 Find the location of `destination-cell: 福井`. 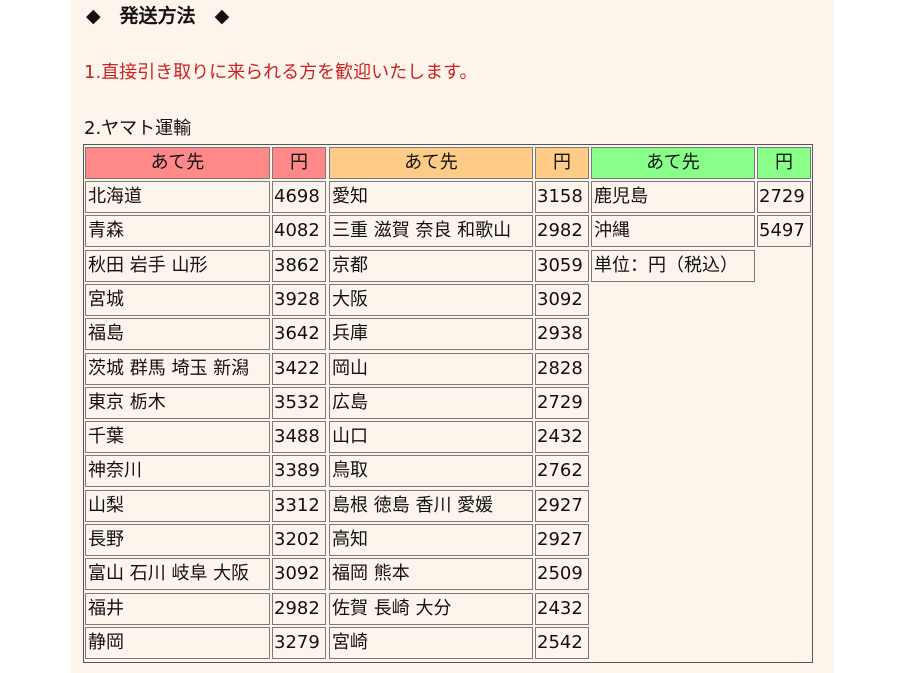

destination-cell: 福井 is located at coordinates (177, 609).